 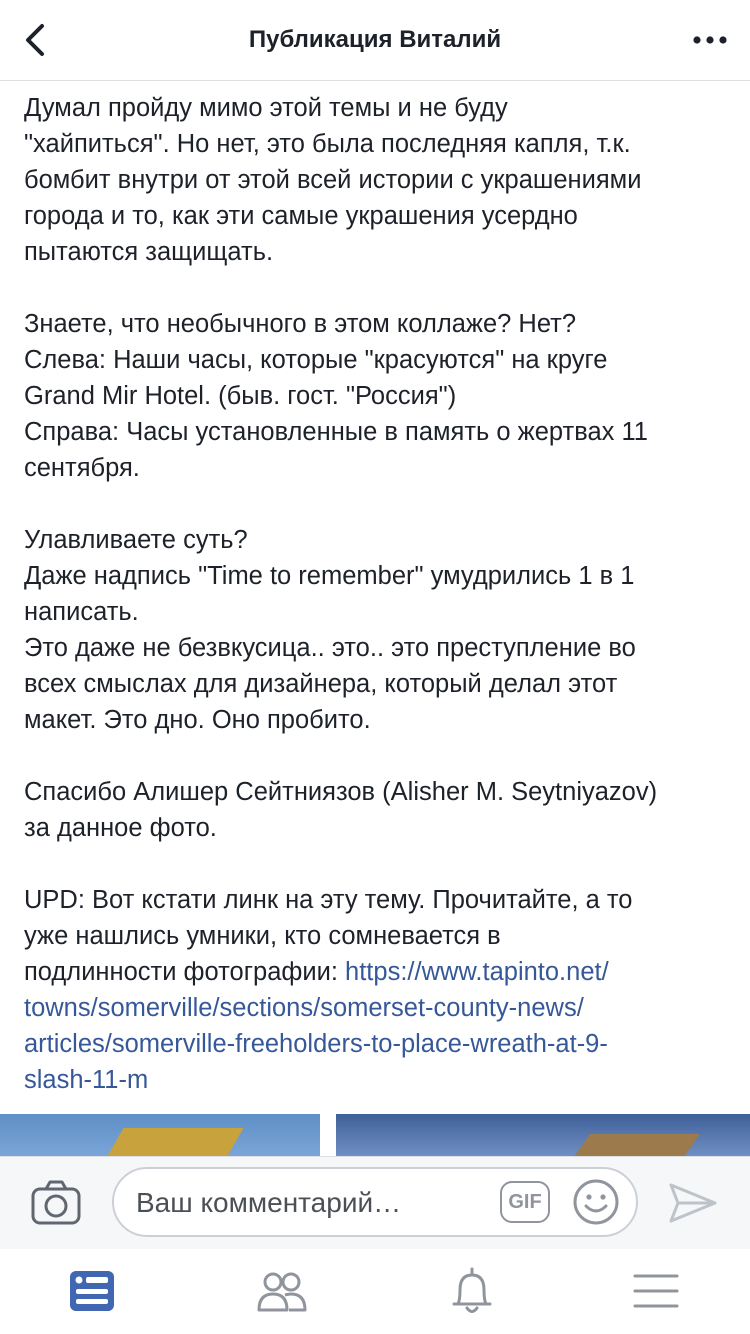 I want to click on post-text-line: Grand Mir Hotel. (быв. гост. "Россия"), so click(x=240, y=396).